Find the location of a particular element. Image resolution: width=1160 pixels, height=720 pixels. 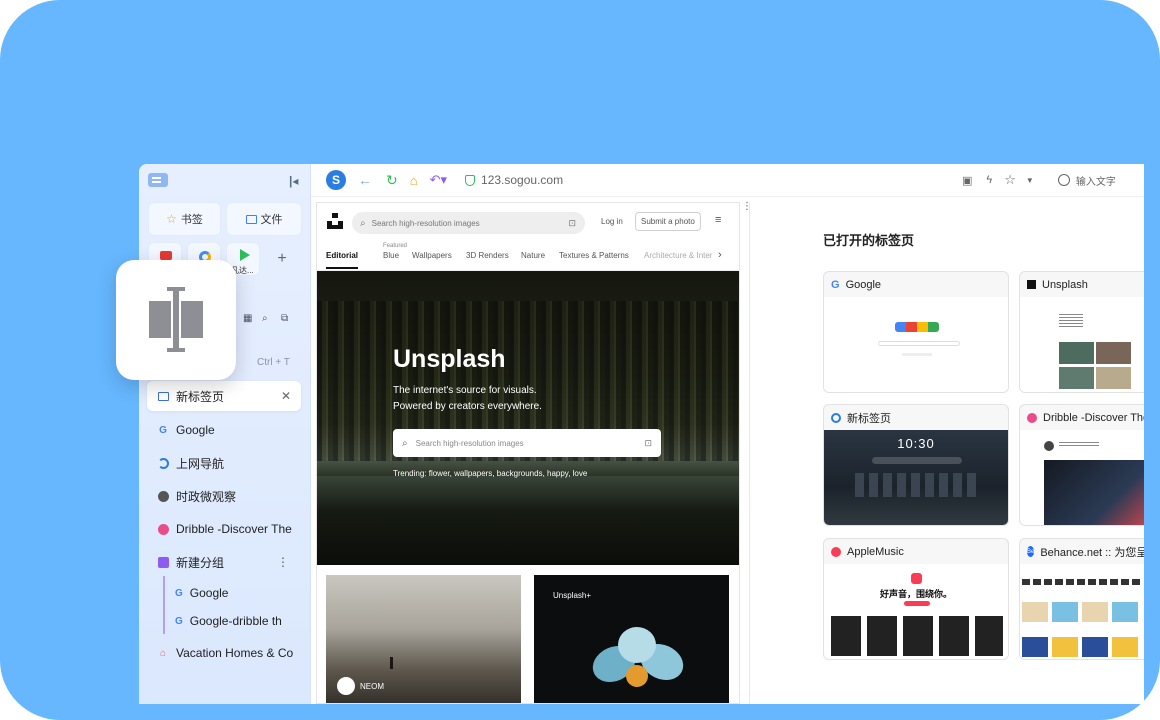

tab-card-google: G Google is located at coordinates (916, 332).